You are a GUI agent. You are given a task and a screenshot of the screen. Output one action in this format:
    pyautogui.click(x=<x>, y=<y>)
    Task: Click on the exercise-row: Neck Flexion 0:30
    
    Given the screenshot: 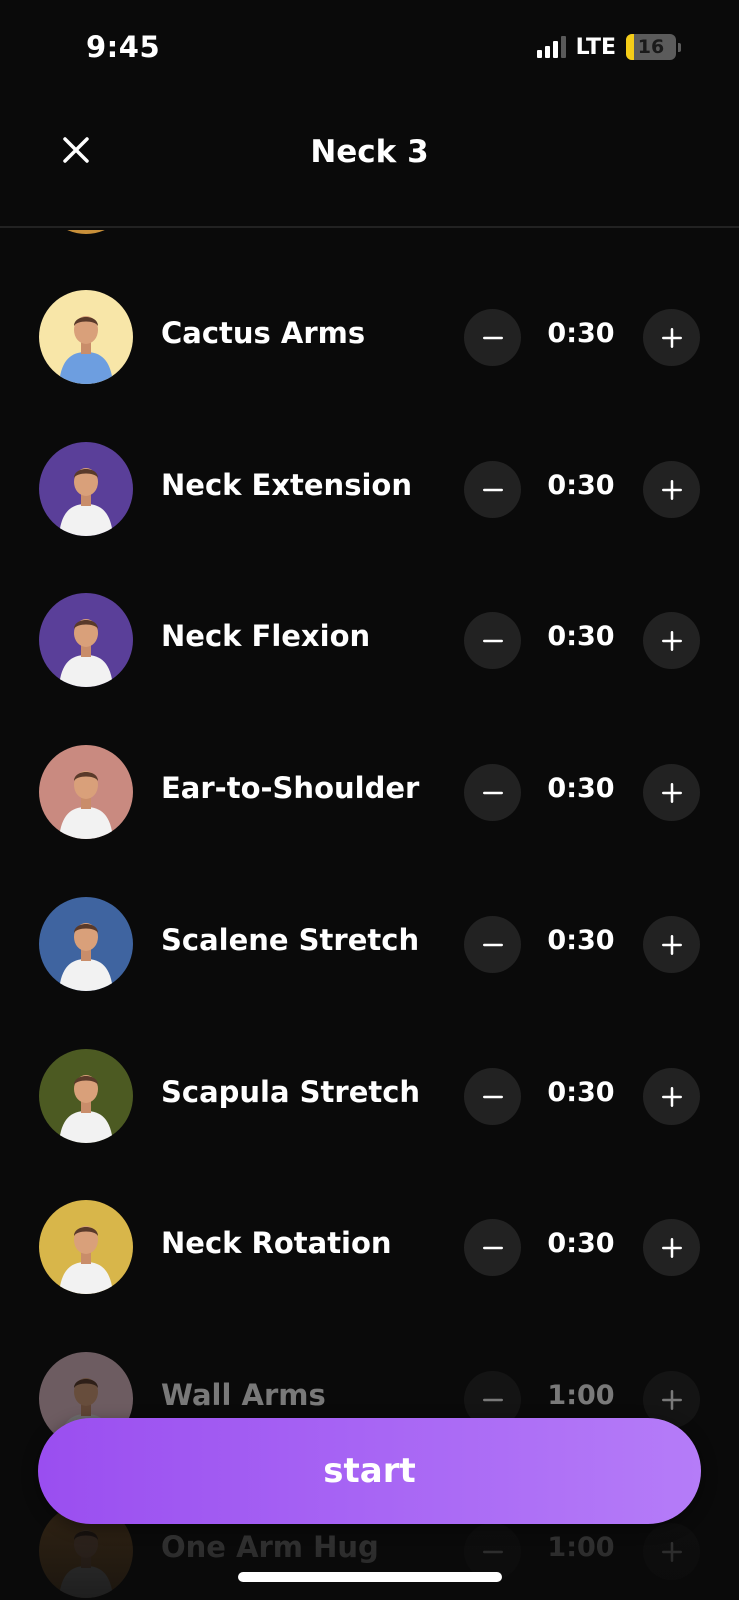 What is the action you would take?
    pyautogui.click(x=369, y=641)
    